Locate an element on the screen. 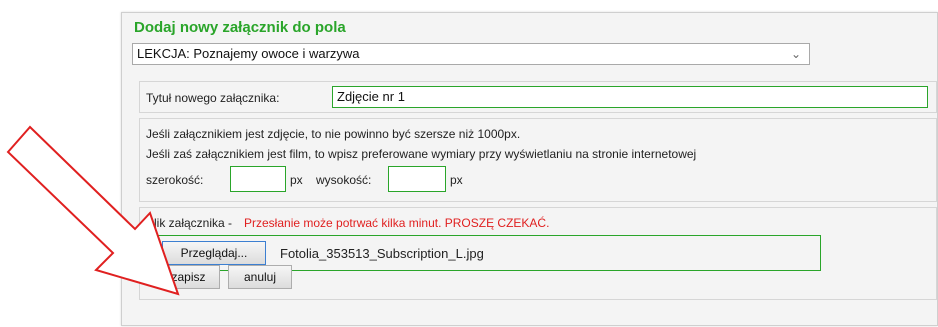 The width and height of the screenshot is (938, 327). width-label: szerokość: is located at coordinates (175, 180).